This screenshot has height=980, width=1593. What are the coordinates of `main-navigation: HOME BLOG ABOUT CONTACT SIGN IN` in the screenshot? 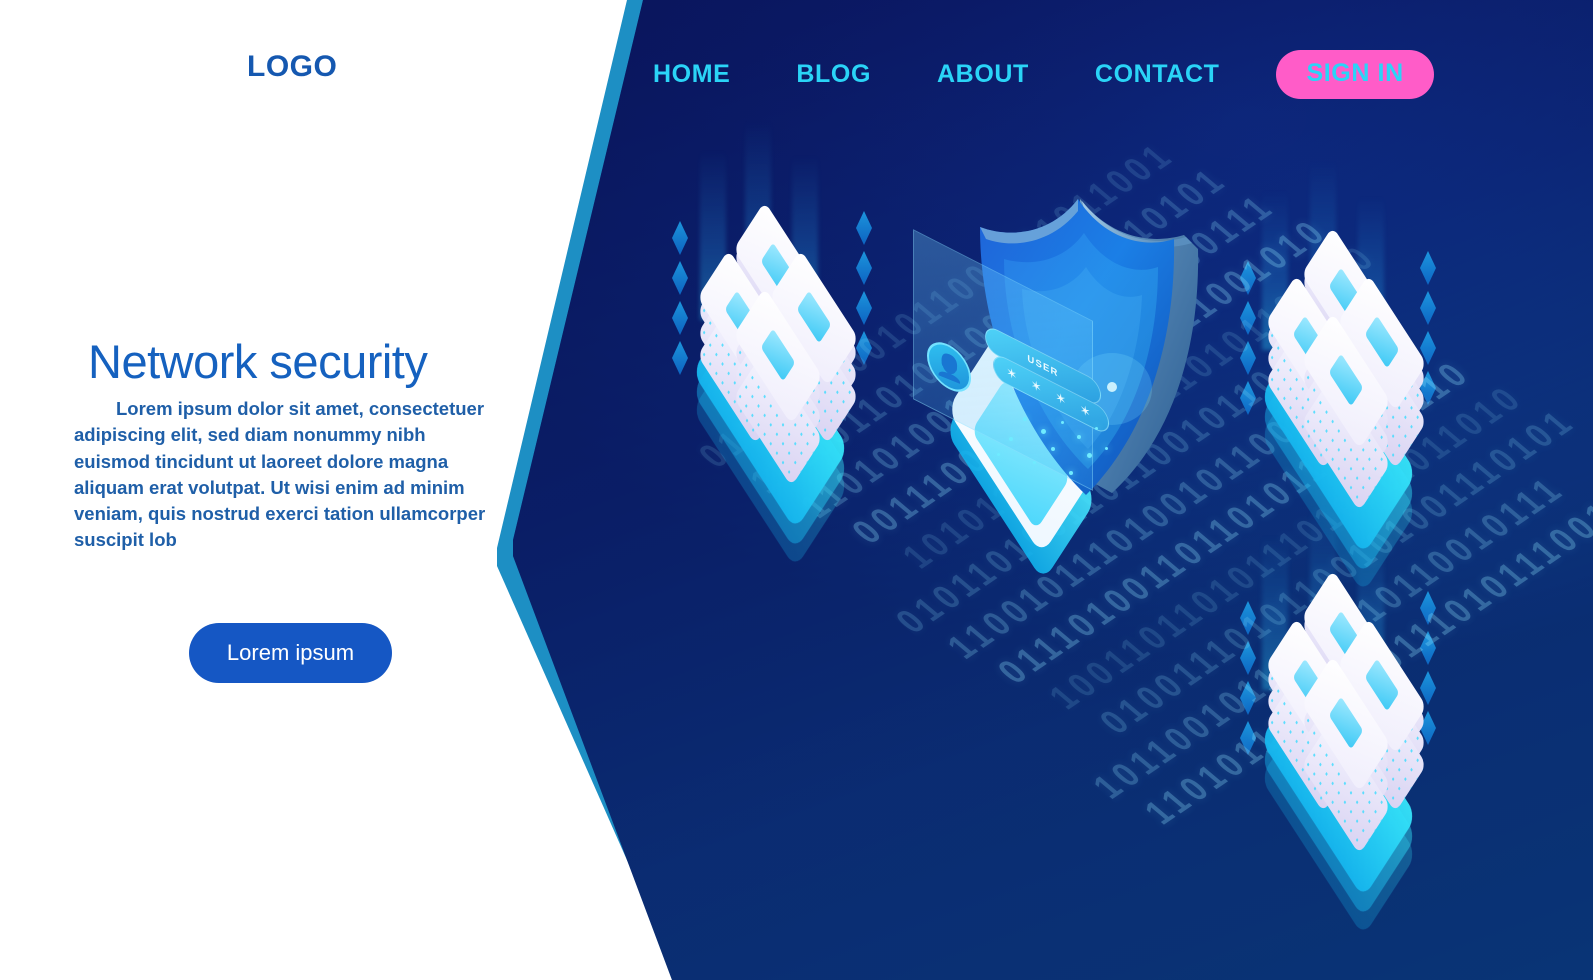 It's located at (1027, 74).